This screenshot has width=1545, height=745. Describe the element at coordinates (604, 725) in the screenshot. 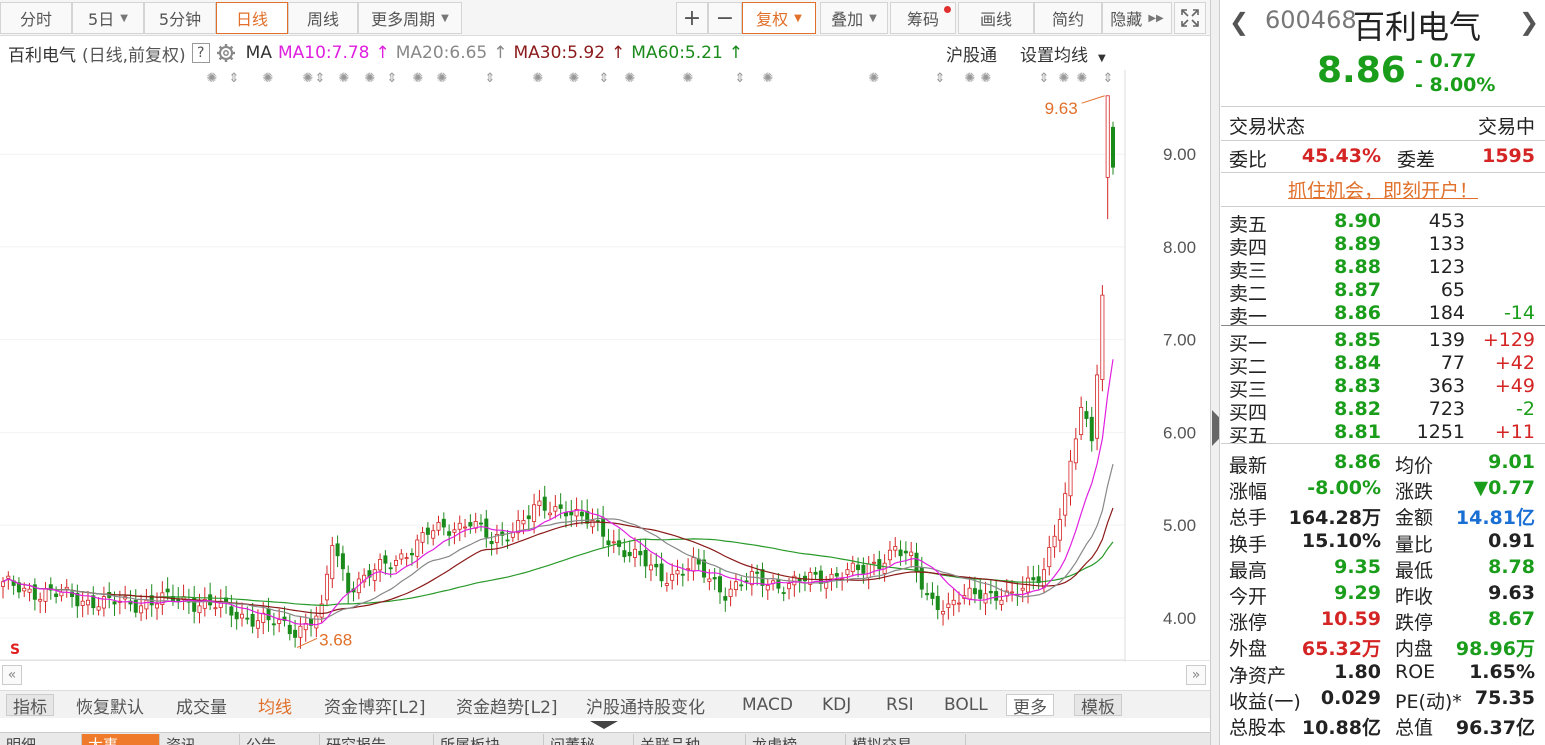

I see `collapse-handle` at that location.